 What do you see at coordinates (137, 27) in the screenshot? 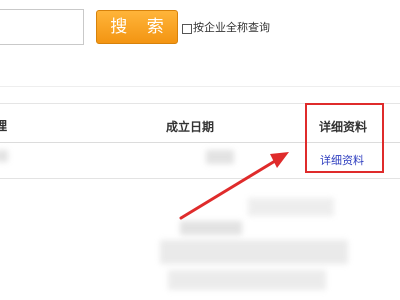
I see `search-button: 搜 索` at bounding box center [137, 27].